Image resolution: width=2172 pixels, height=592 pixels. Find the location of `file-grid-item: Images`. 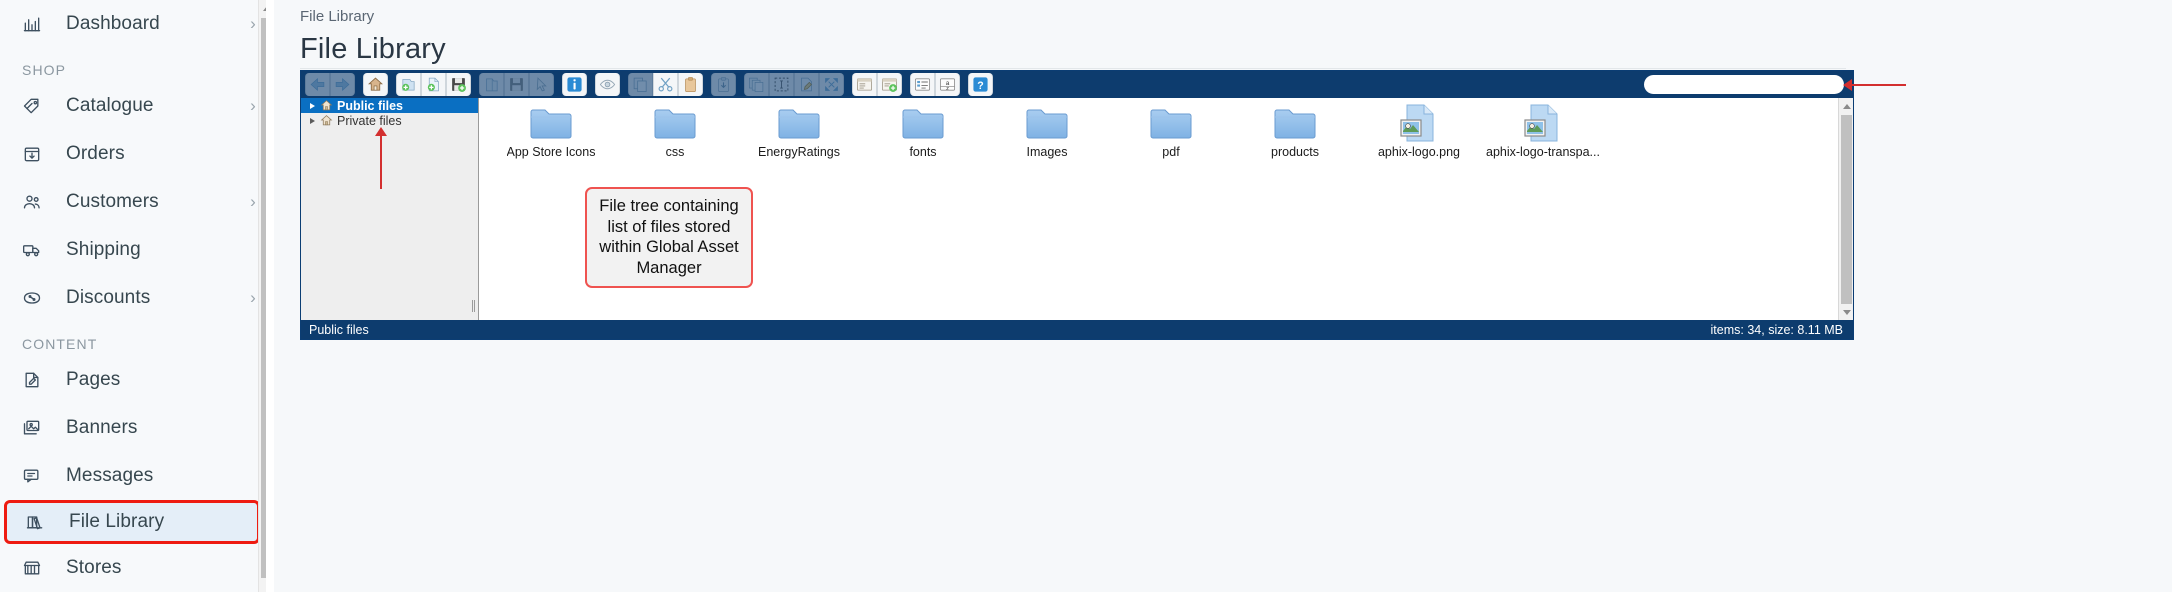

file-grid-item: Images is located at coordinates (1047, 133).